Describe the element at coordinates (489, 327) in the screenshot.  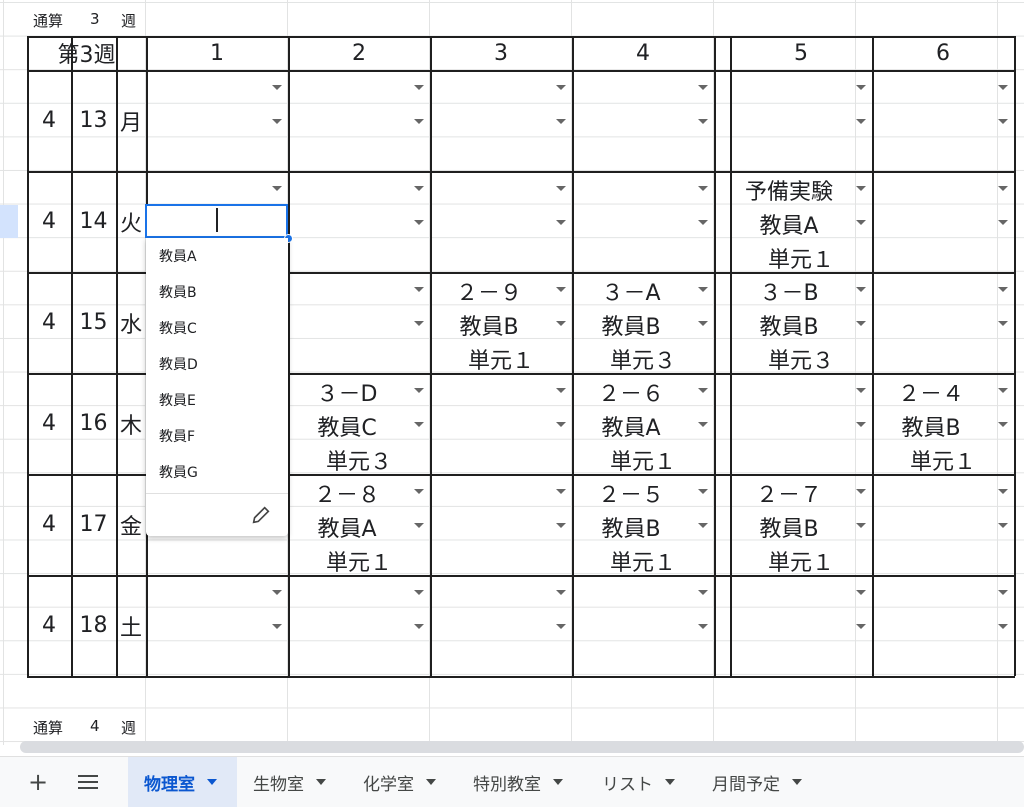
I see `cell-entry-line: 教員B` at that location.